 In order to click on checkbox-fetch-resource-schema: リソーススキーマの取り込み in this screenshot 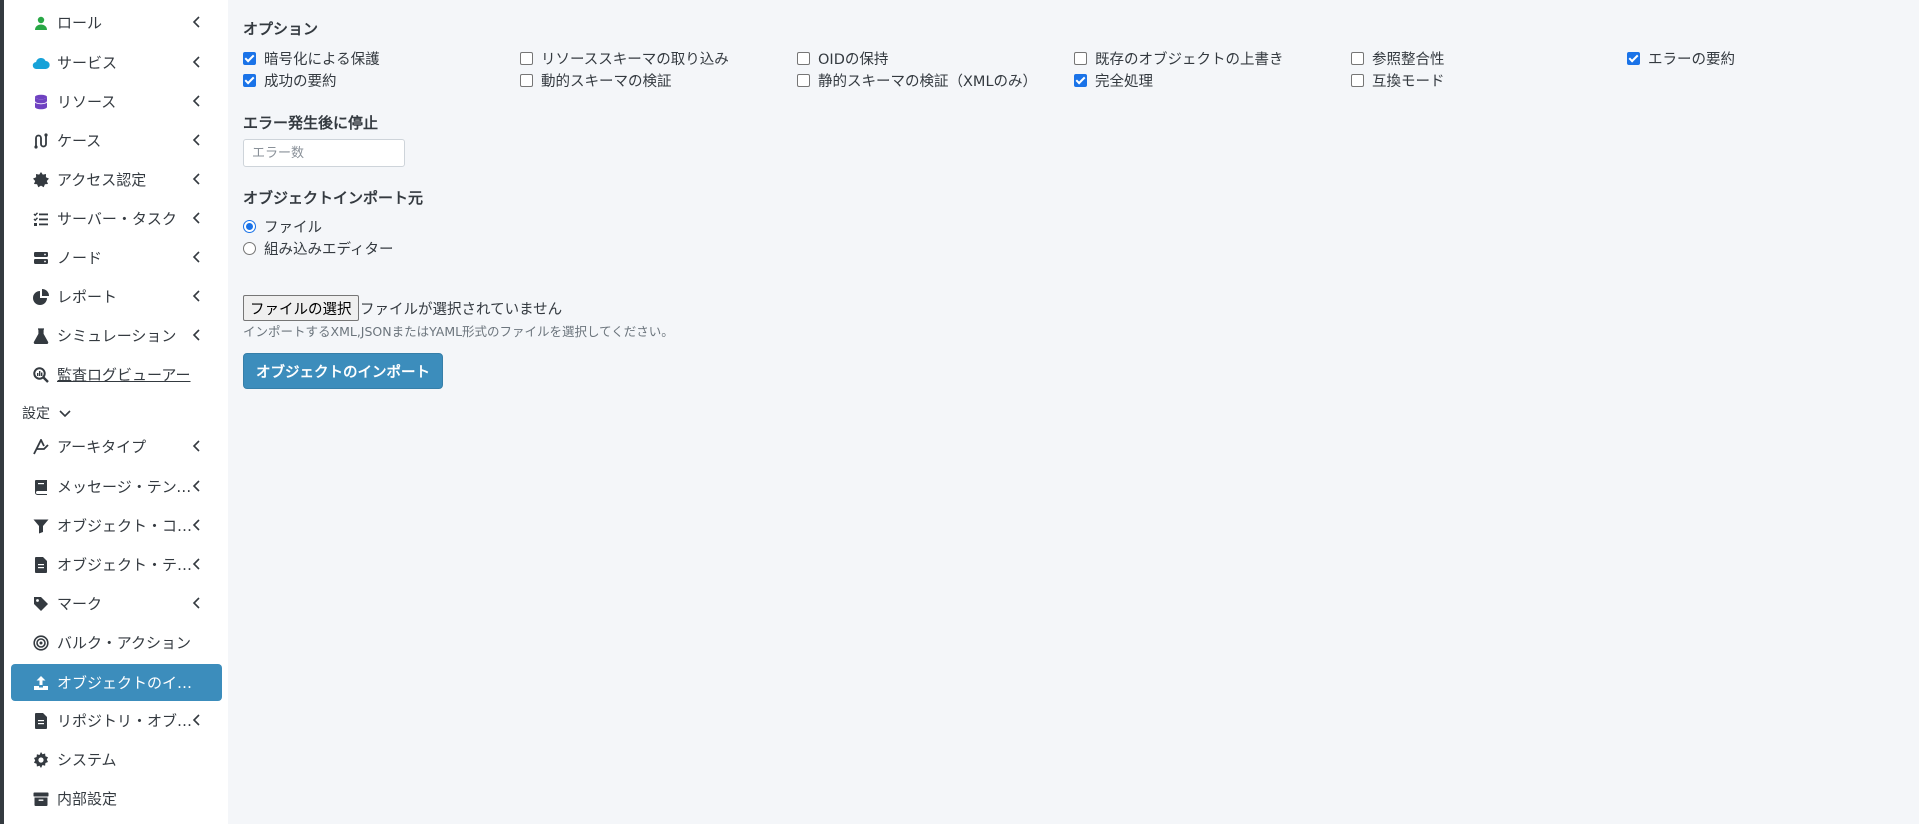, I will do `click(624, 58)`.